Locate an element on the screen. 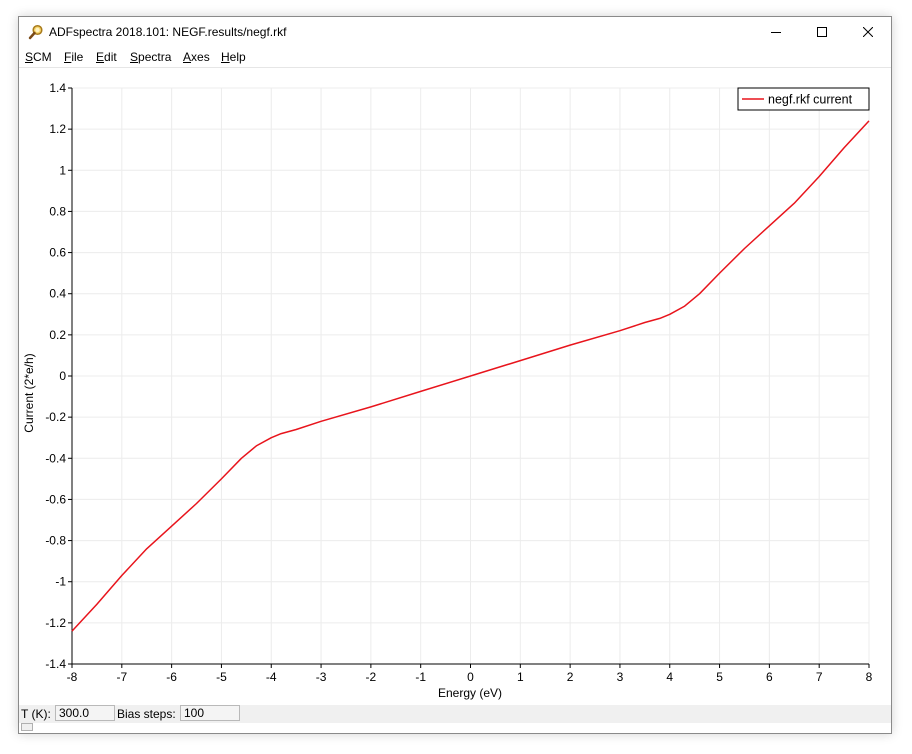 The image size is (912, 754). y-tick-label: -1 is located at coordinates (60, 582).